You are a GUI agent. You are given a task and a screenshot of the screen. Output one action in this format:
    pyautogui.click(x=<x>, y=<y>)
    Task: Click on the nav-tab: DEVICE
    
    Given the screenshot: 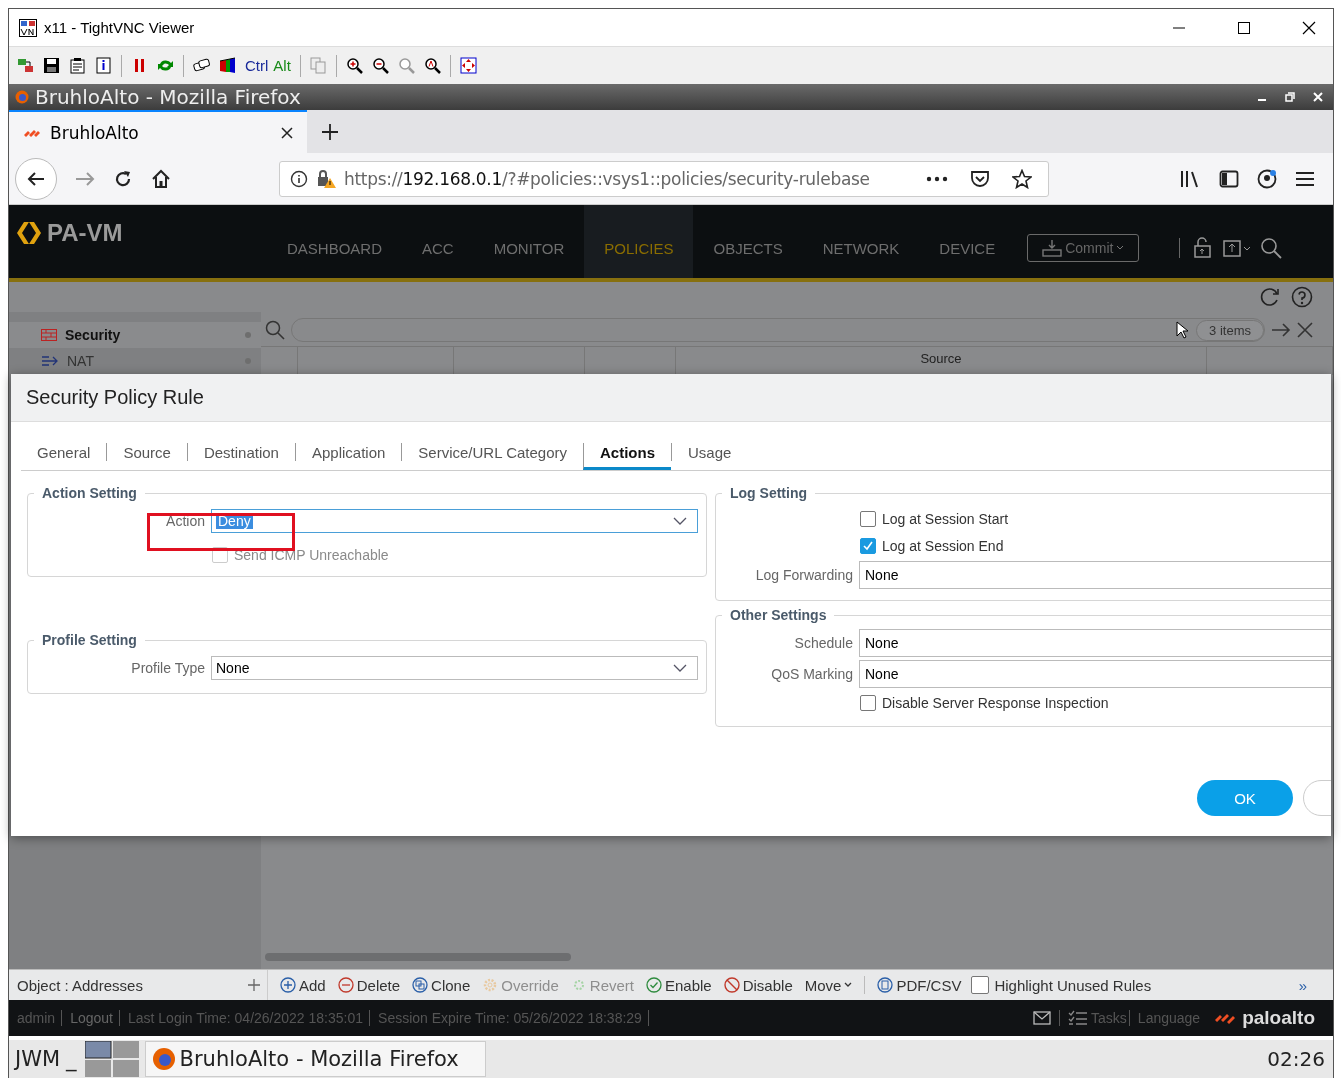 What is the action you would take?
    pyautogui.click(x=967, y=241)
    